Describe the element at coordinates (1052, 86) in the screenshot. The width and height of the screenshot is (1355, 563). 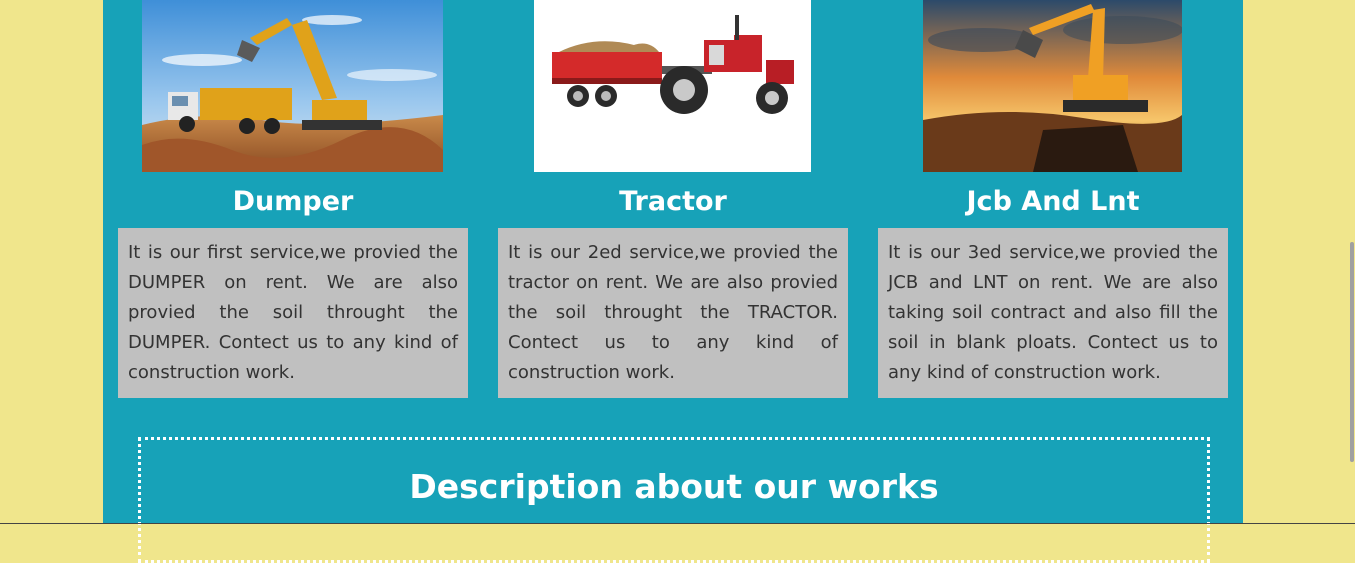
I see `jcb-image` at that location.